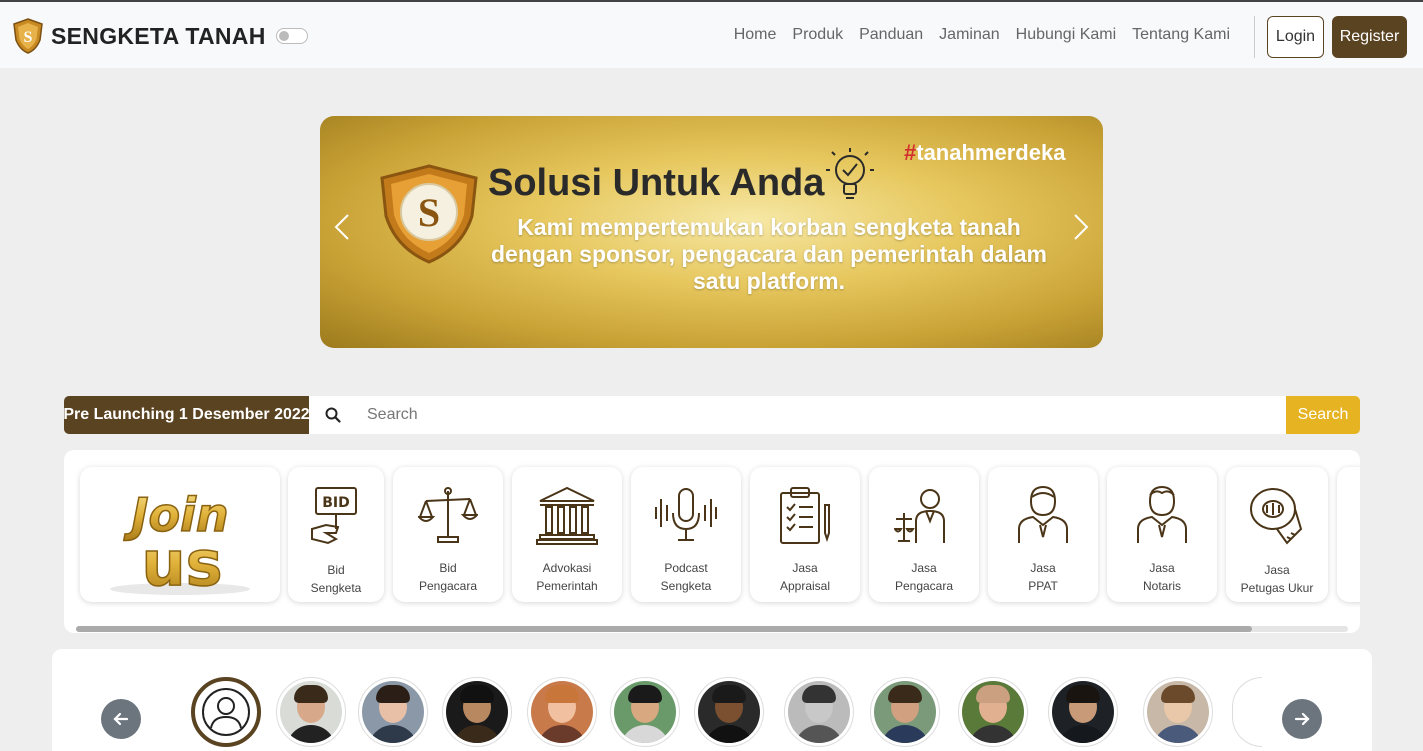 The height and width of the screenshot is (751, 1423). I want to click on service-jasa-pengacara: Jasa Pengacara, so click(924, 534).